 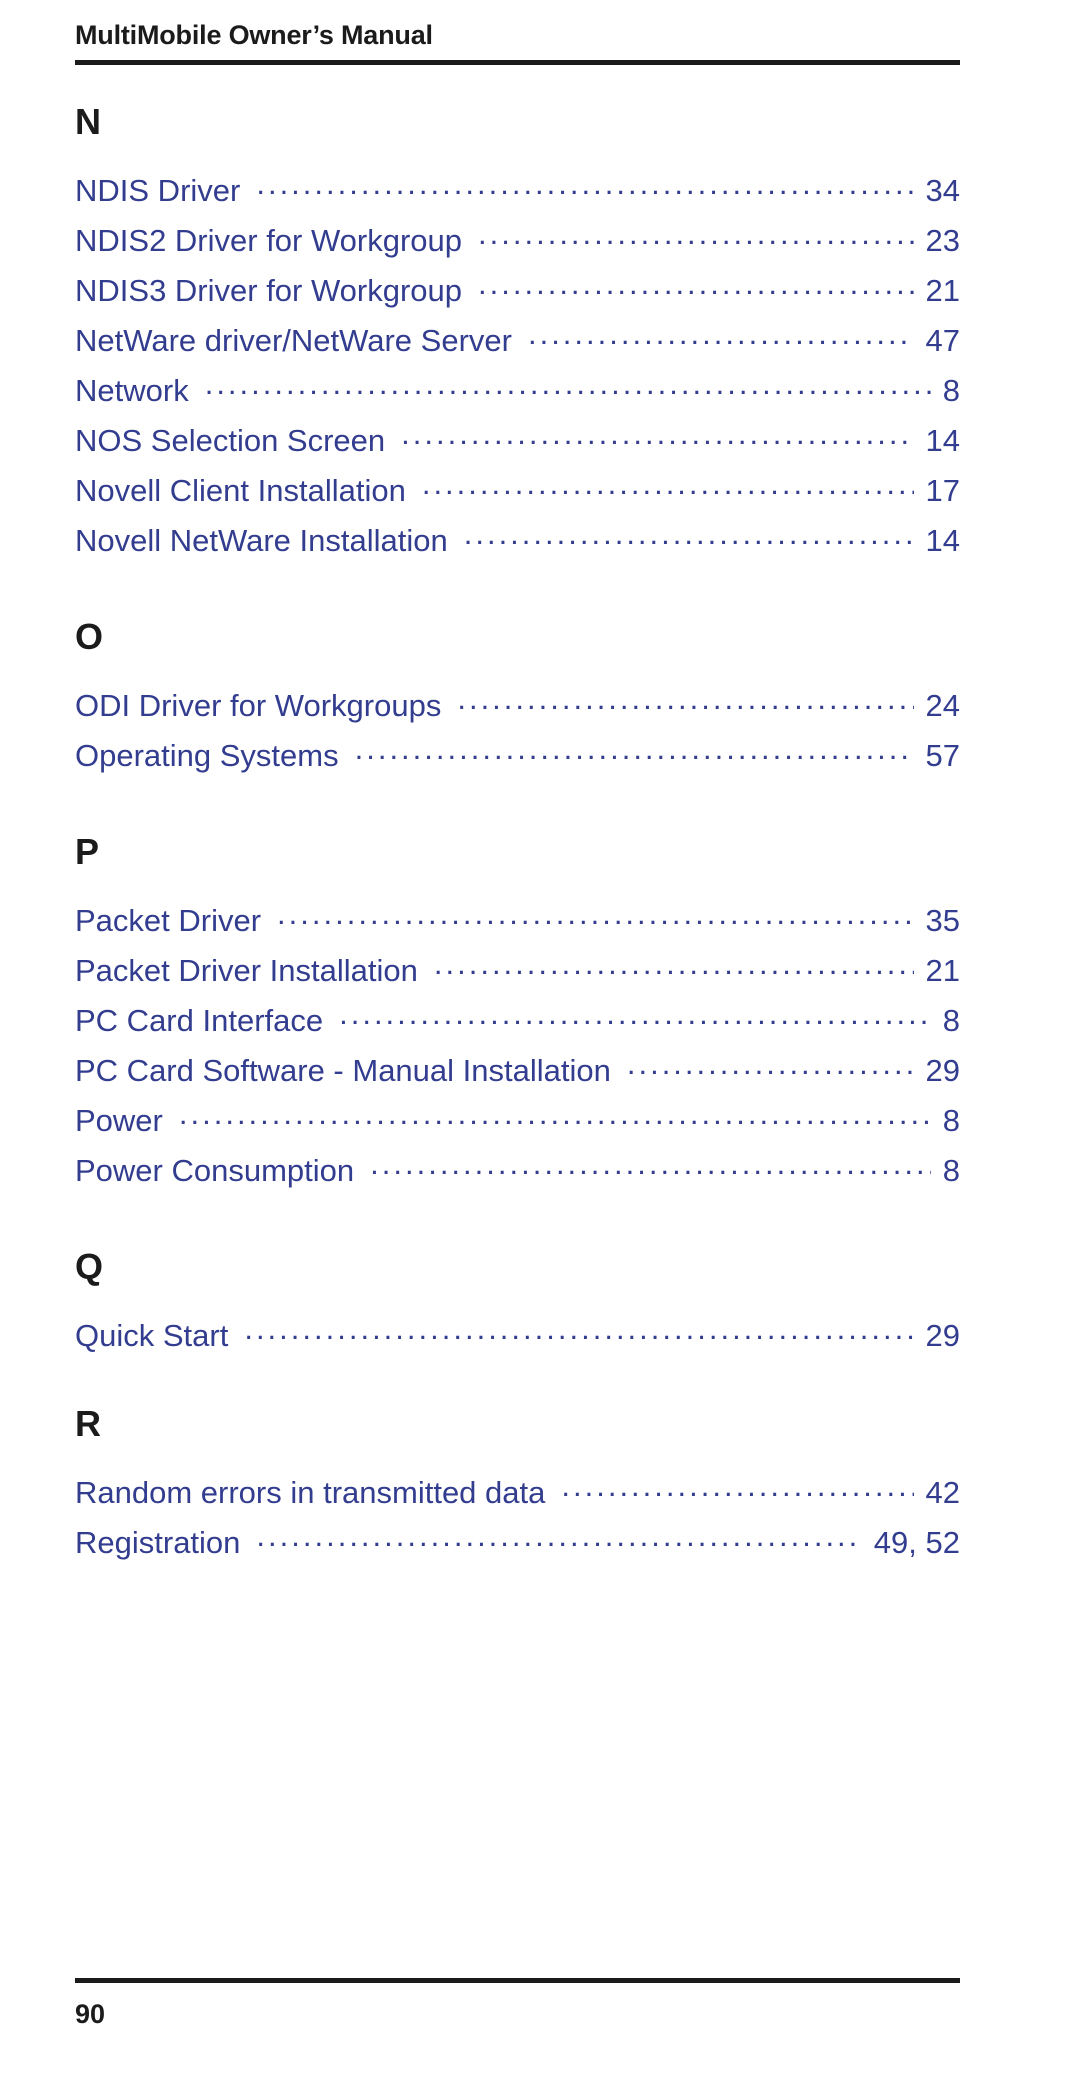 What do you see at coordinates (942, 240) in the screenshot?
I see `index-entry-page-number: 23` at bounding box center [942, 240].